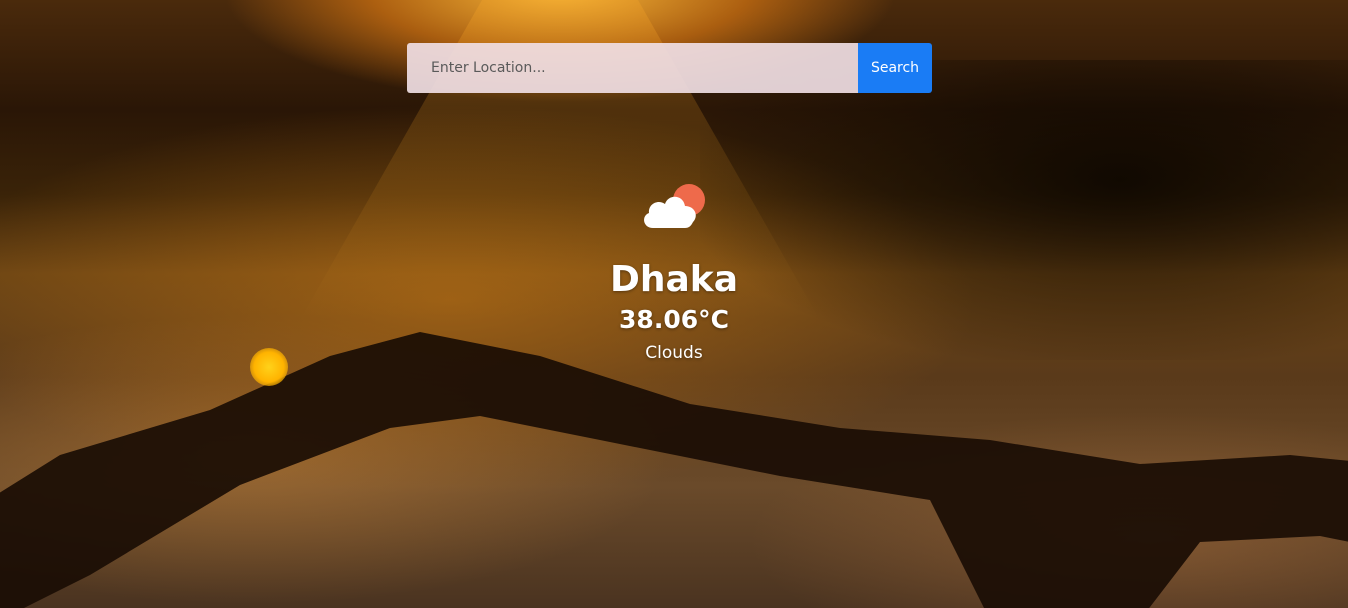  What do you see at coordinates (632, 68) in the screenshot?
I see `location-search-input` at bounding box center [632, 68].